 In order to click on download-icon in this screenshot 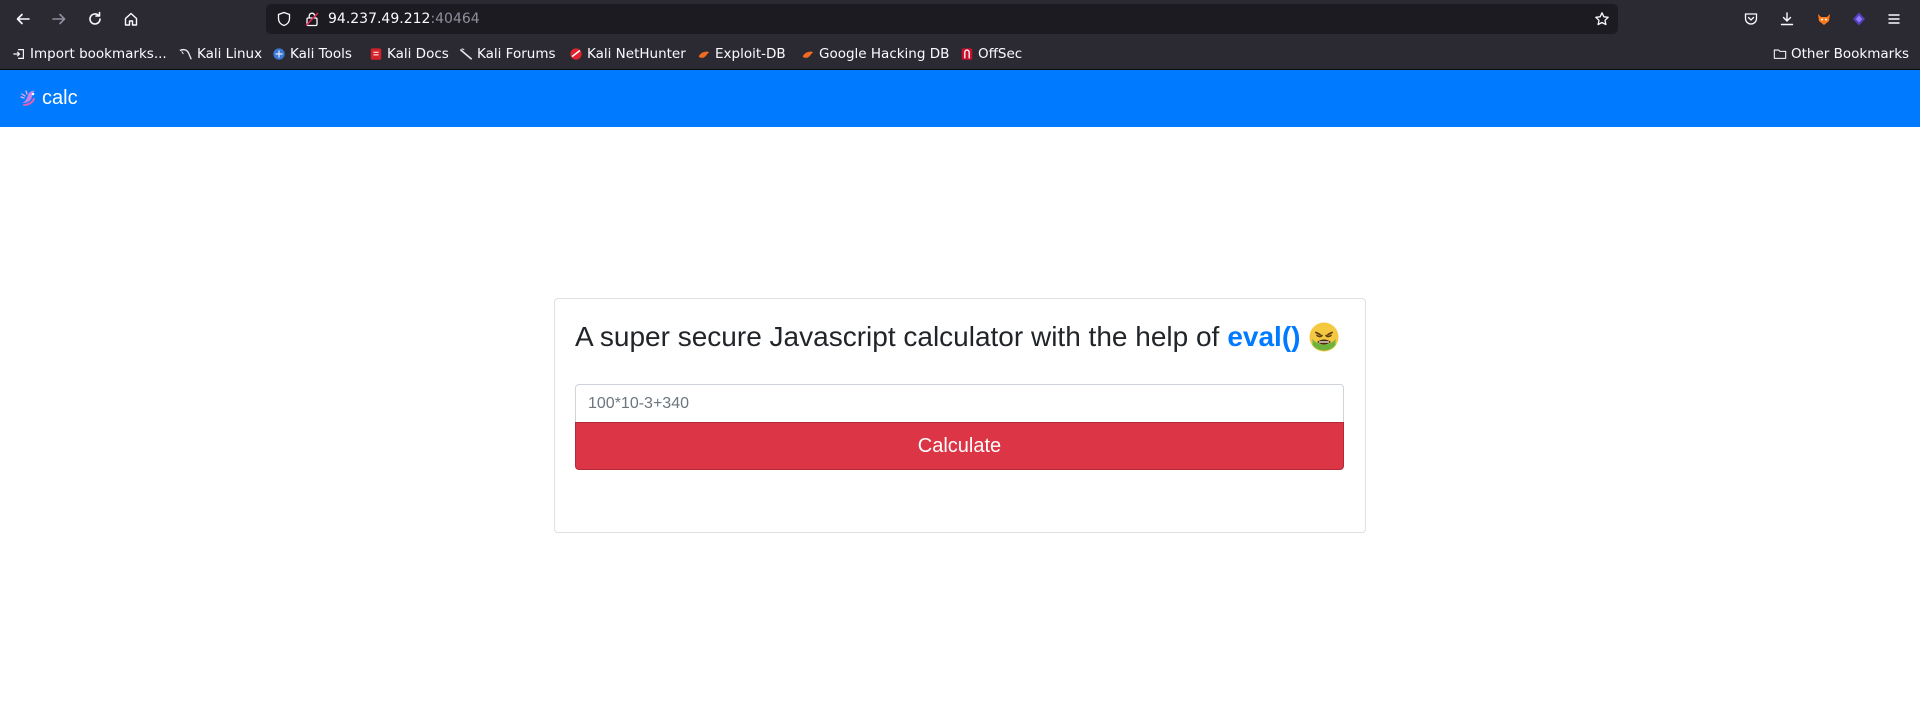, I will do `click(1787, 19)`.